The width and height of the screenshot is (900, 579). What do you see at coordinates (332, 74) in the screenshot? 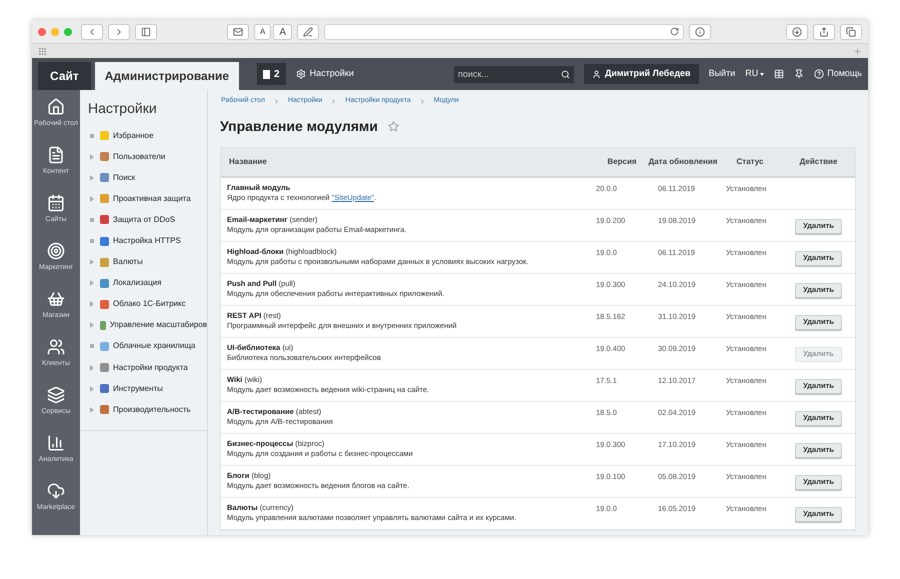
I see `settings-link: Настройки` at bounding box center [332, 74].